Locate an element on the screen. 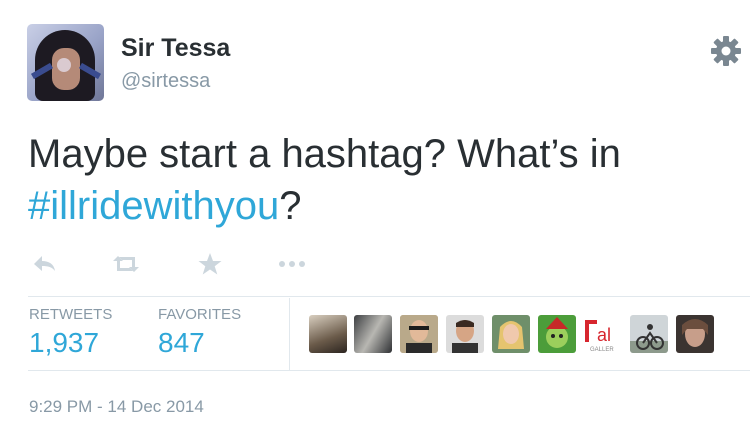 The height and width of the screenshot is (423, 750). retweet-icon is located at coordinates (126, 264).